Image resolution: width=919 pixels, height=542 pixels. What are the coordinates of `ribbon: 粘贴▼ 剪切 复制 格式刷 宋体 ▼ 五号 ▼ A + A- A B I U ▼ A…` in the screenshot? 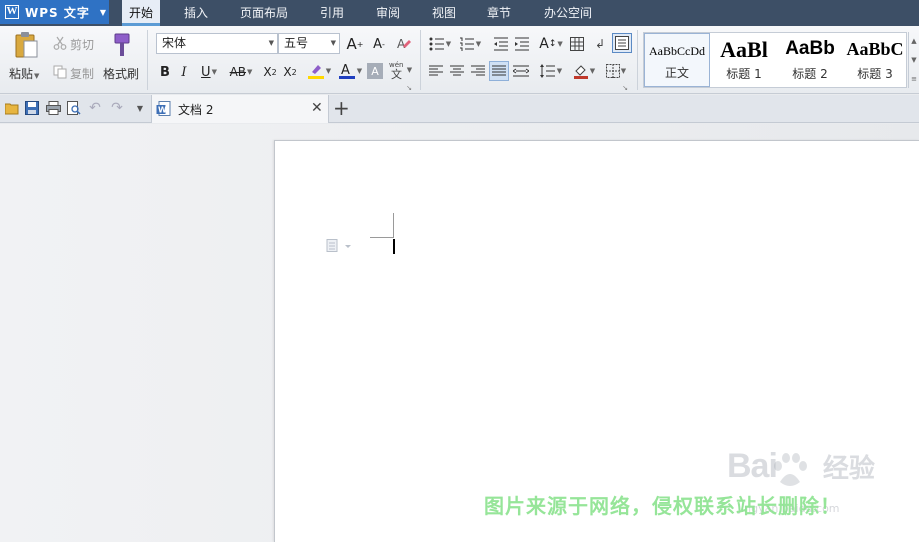 It's located at (459, 60).